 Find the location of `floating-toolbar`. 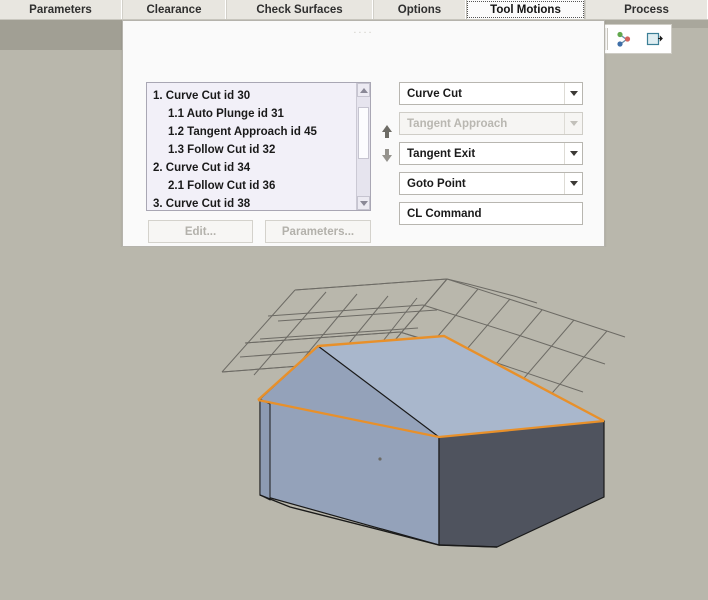

floating-toolbar is located at coordinates (636, 39).